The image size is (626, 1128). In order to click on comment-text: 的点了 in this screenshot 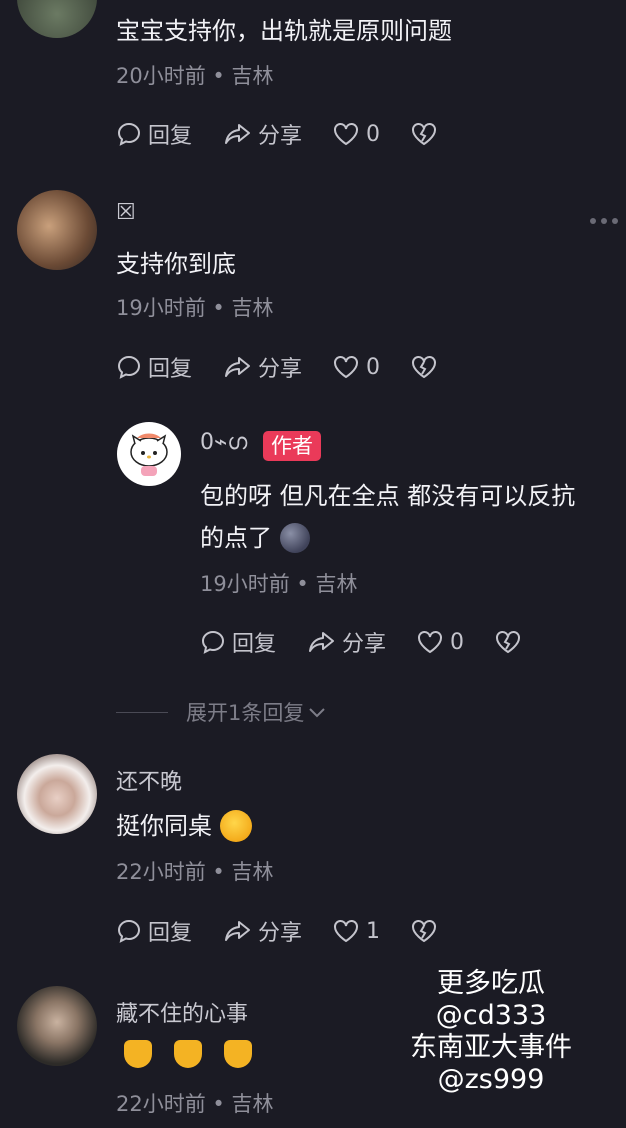, I will do `click(255, 538)`.